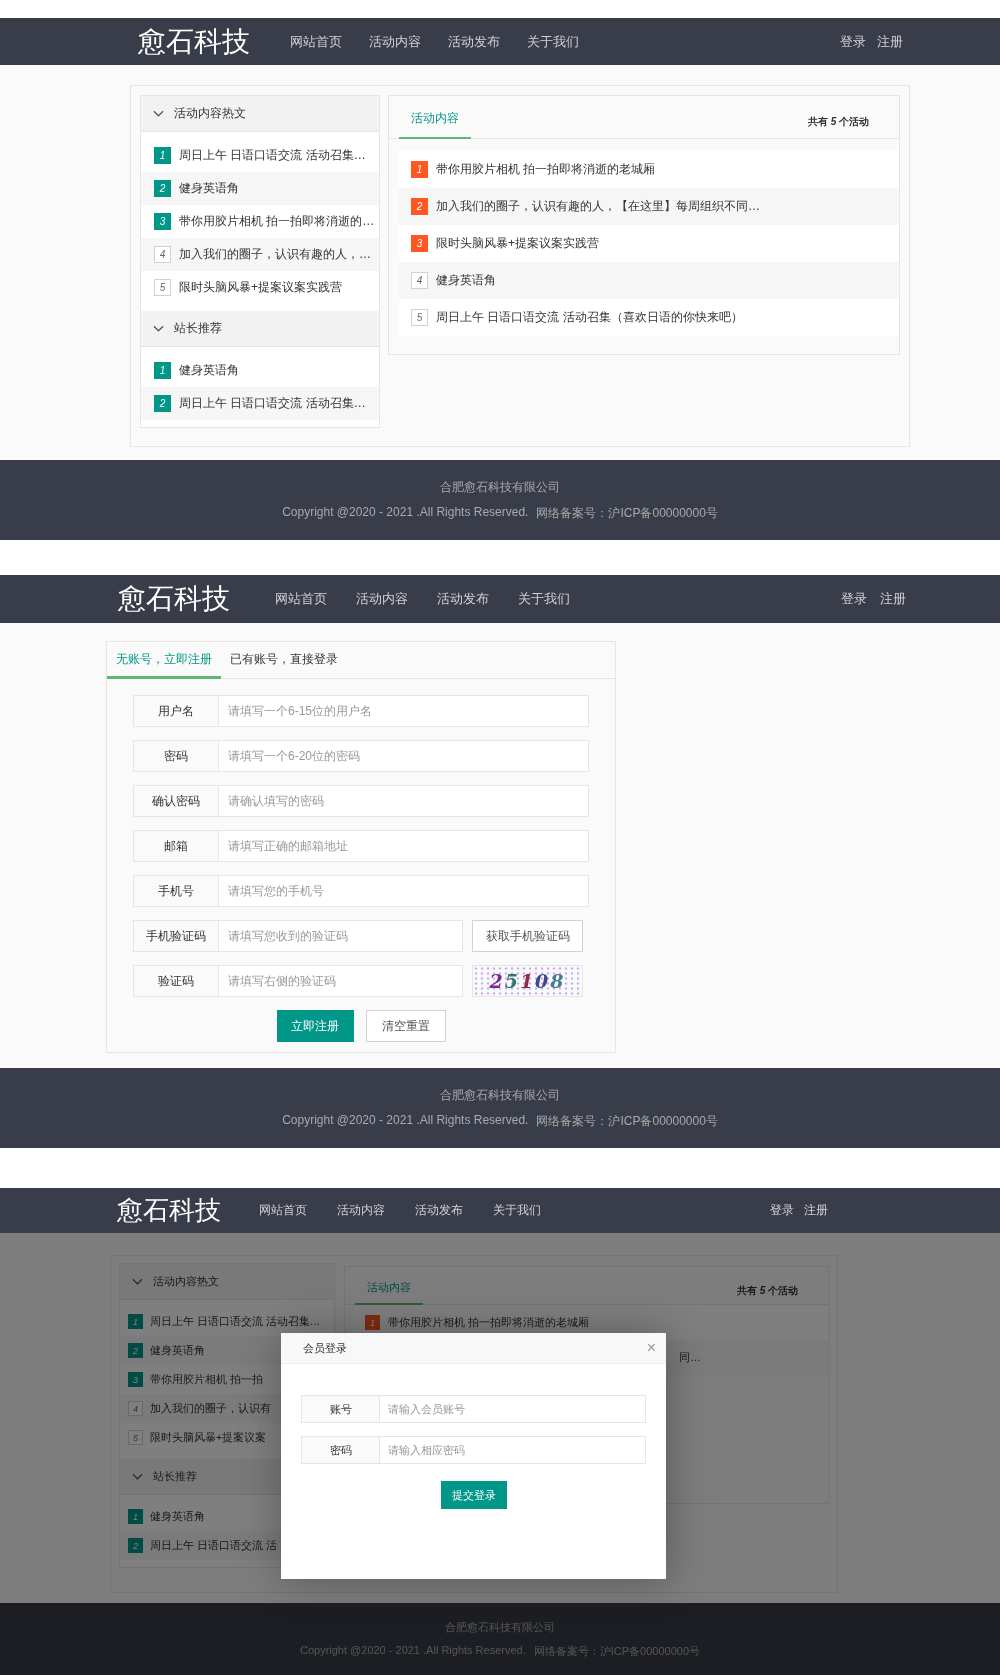 This screenshot has height=1675, width=1000. I want to click on field-label: 手机验证码, so click(176, 936).